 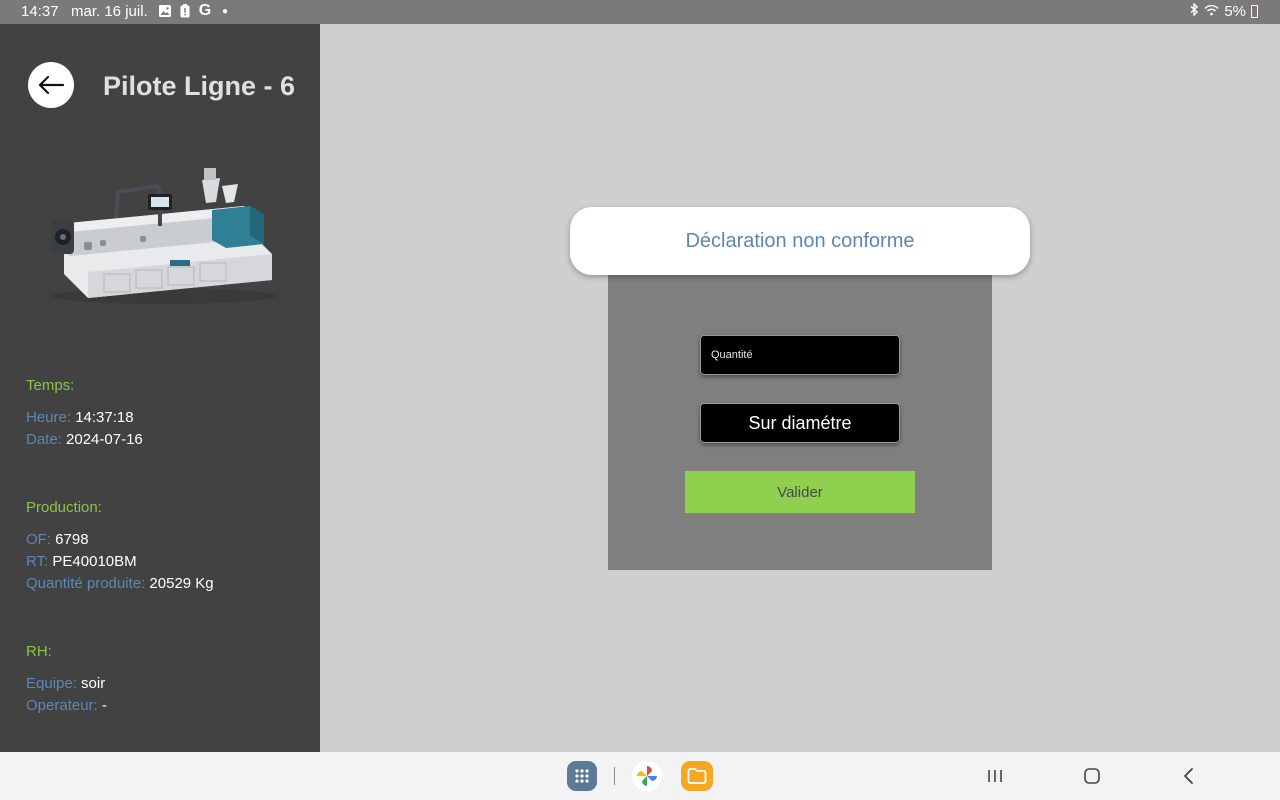 I want to click on system-back-button, so click(x=1189, y=776).